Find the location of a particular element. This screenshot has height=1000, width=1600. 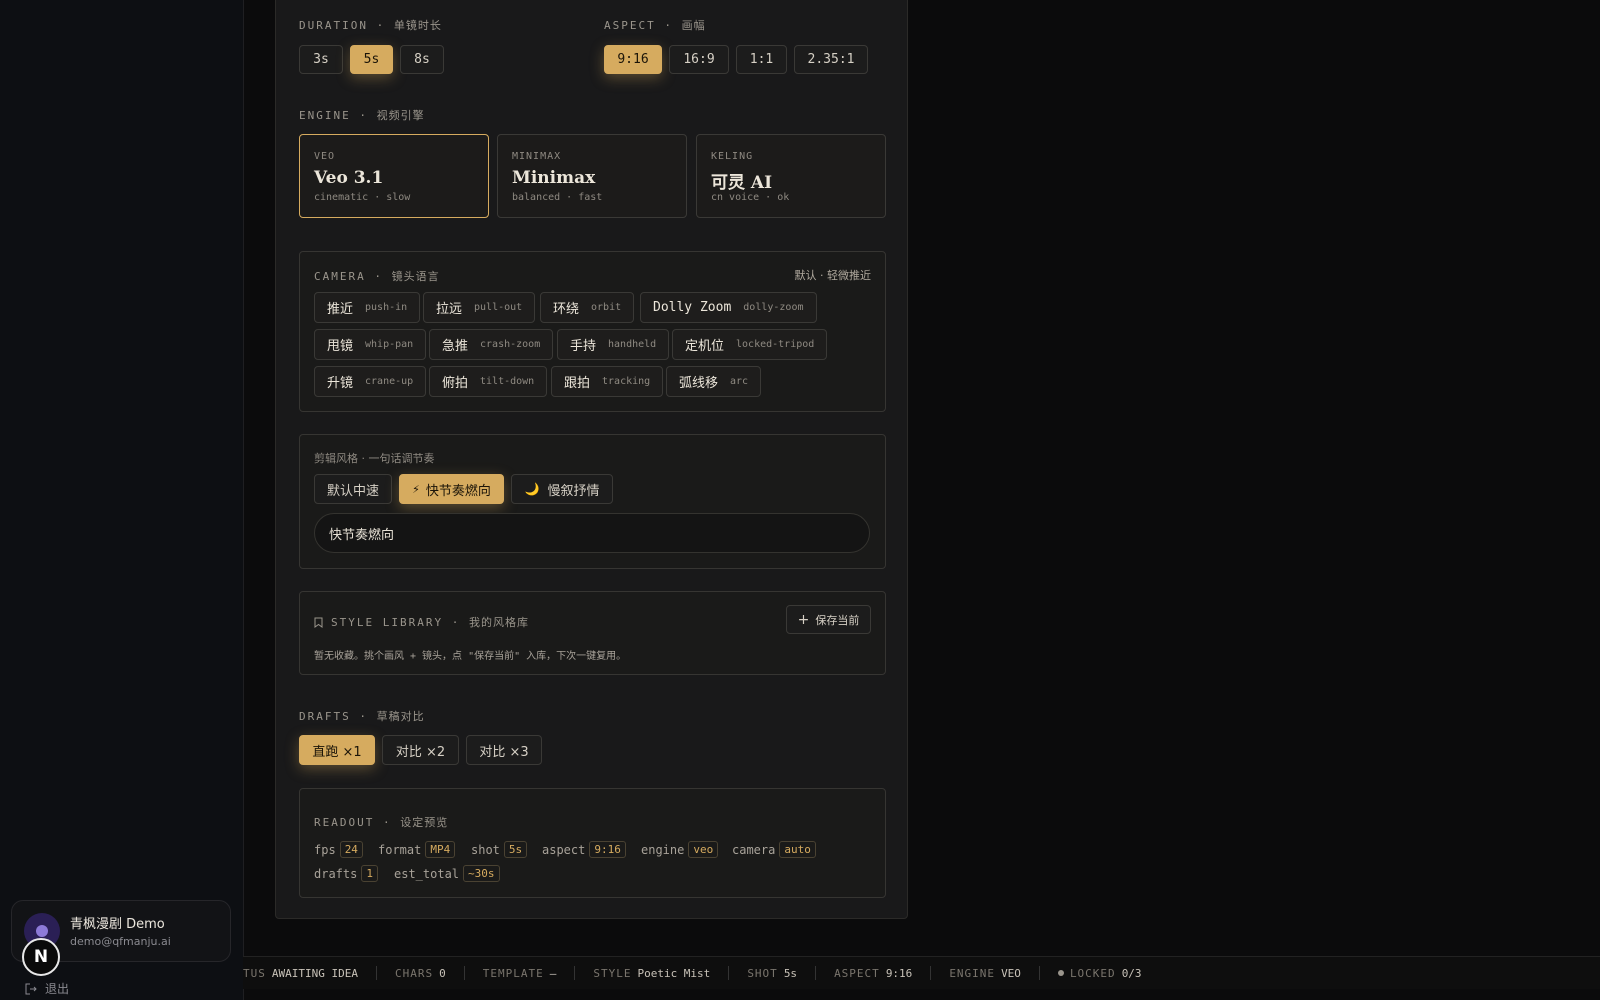

logout-icon is located at coordinates (31, 988).